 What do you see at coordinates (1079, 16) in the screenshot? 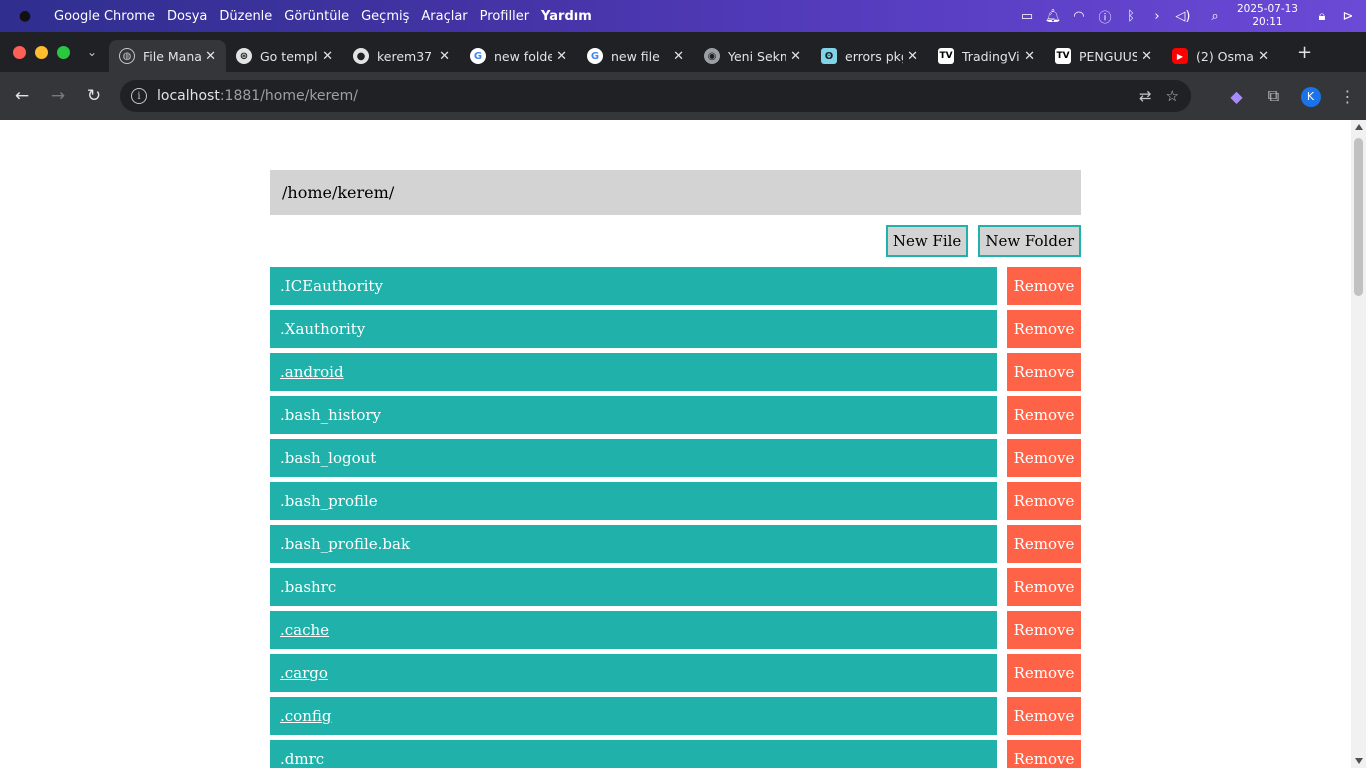
I see `wifi-icon: ◠` at bounding box center [1079, 16].